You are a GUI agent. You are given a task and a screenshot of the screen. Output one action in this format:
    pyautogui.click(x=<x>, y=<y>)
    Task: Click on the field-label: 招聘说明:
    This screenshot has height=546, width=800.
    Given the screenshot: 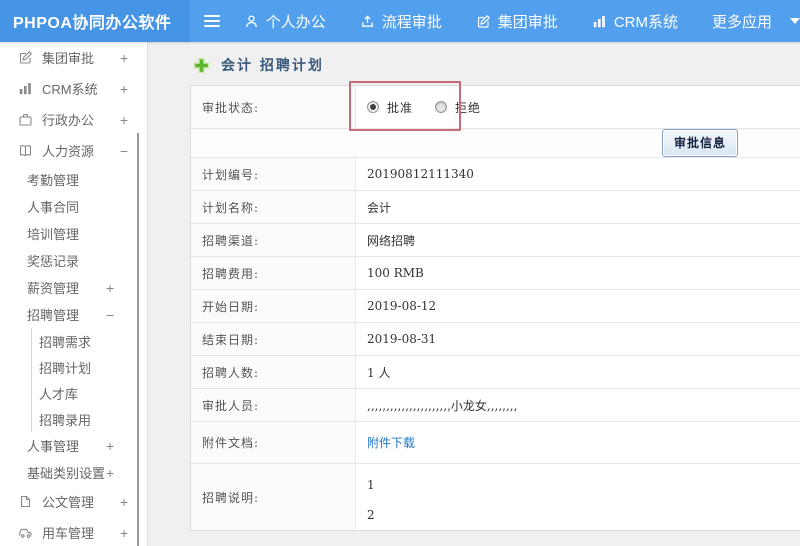 What is the action you would take?
    pyautogui.click(x=273, y=497)
    